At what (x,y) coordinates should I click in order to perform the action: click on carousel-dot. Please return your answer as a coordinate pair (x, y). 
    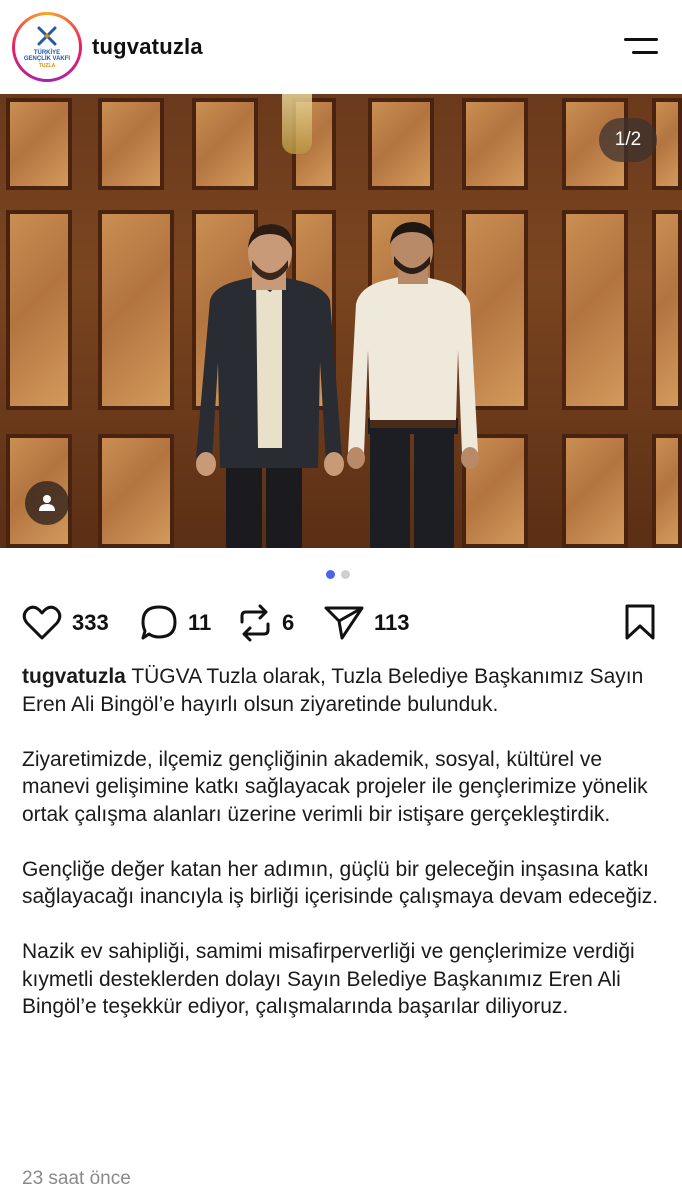
    Looking at the image, I should click on (345, 574).